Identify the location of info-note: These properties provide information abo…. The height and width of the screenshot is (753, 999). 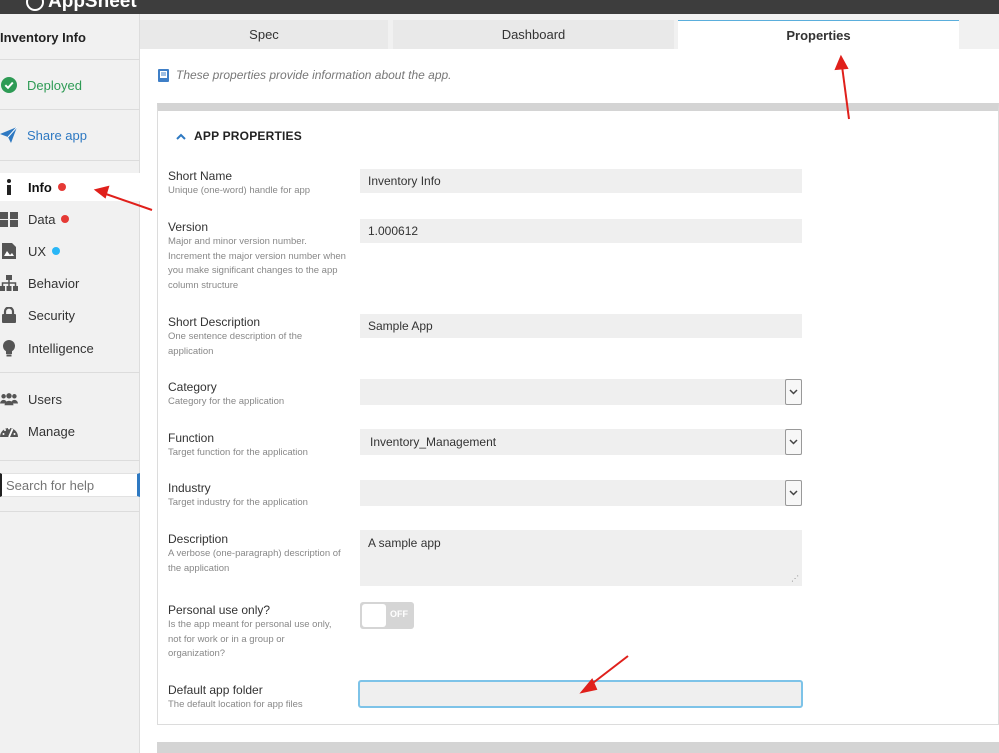
(305, 75).